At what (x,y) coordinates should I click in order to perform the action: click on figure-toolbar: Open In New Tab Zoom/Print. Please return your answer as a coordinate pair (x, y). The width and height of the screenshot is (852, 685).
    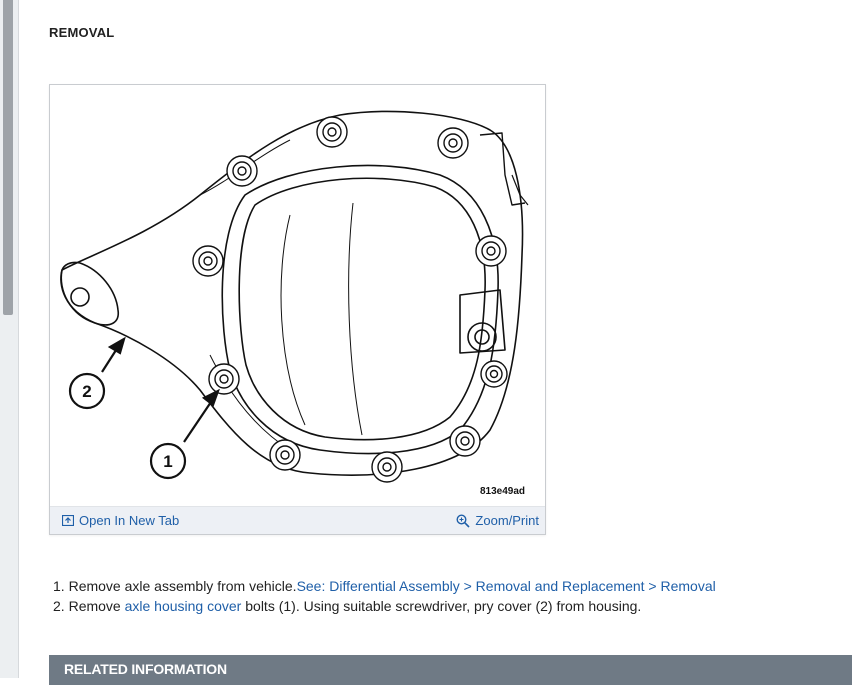
    Looking at the image, I should click on (297, 520).